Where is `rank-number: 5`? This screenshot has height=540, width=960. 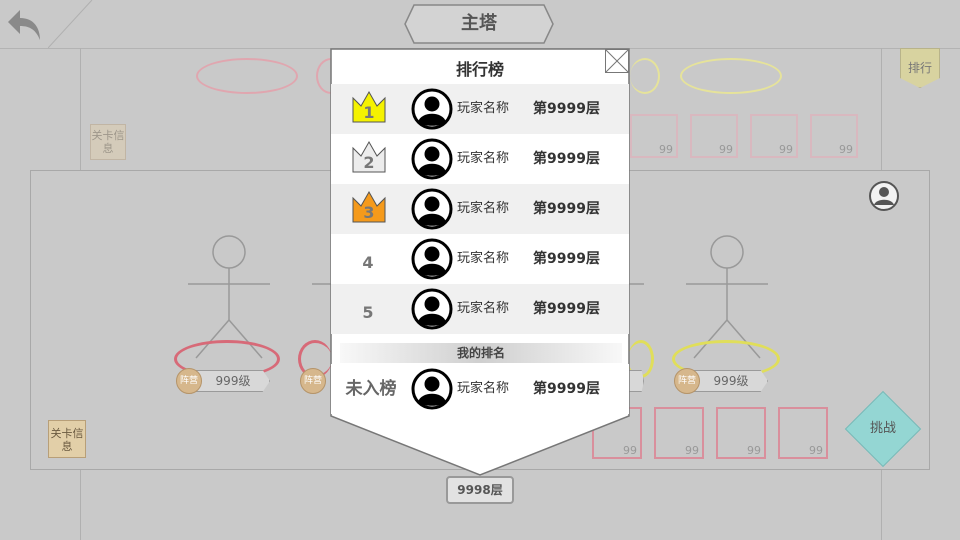 rank-number: 5 is located at coordinates (368, 312).